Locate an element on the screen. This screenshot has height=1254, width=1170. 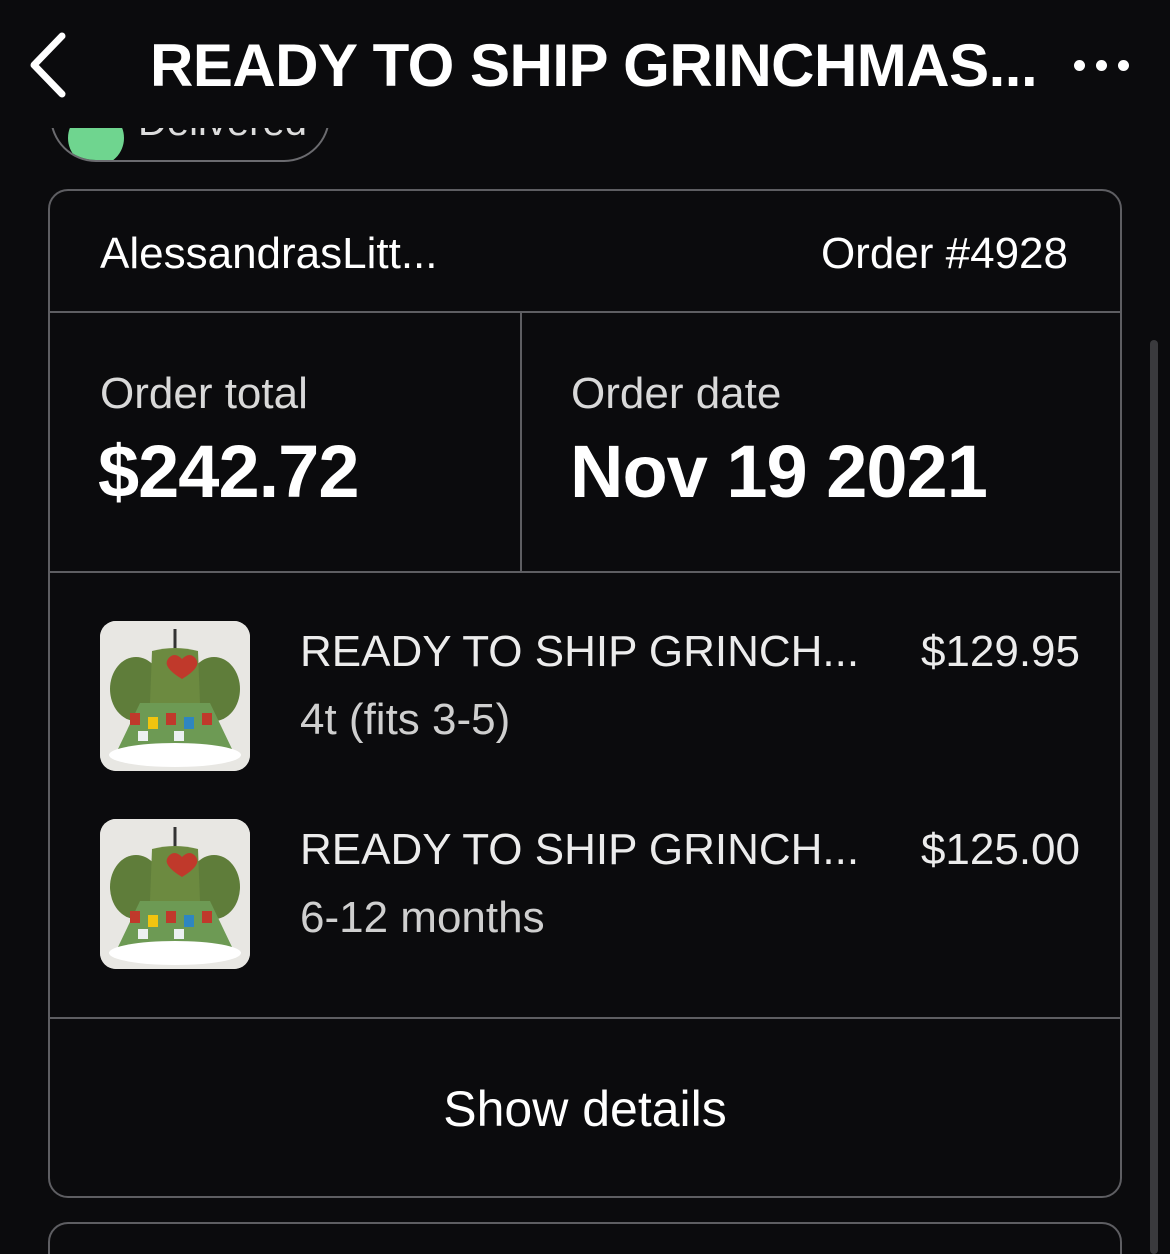
item-variant: 4t (fits 3-5) is located at coordinates (405, 719).